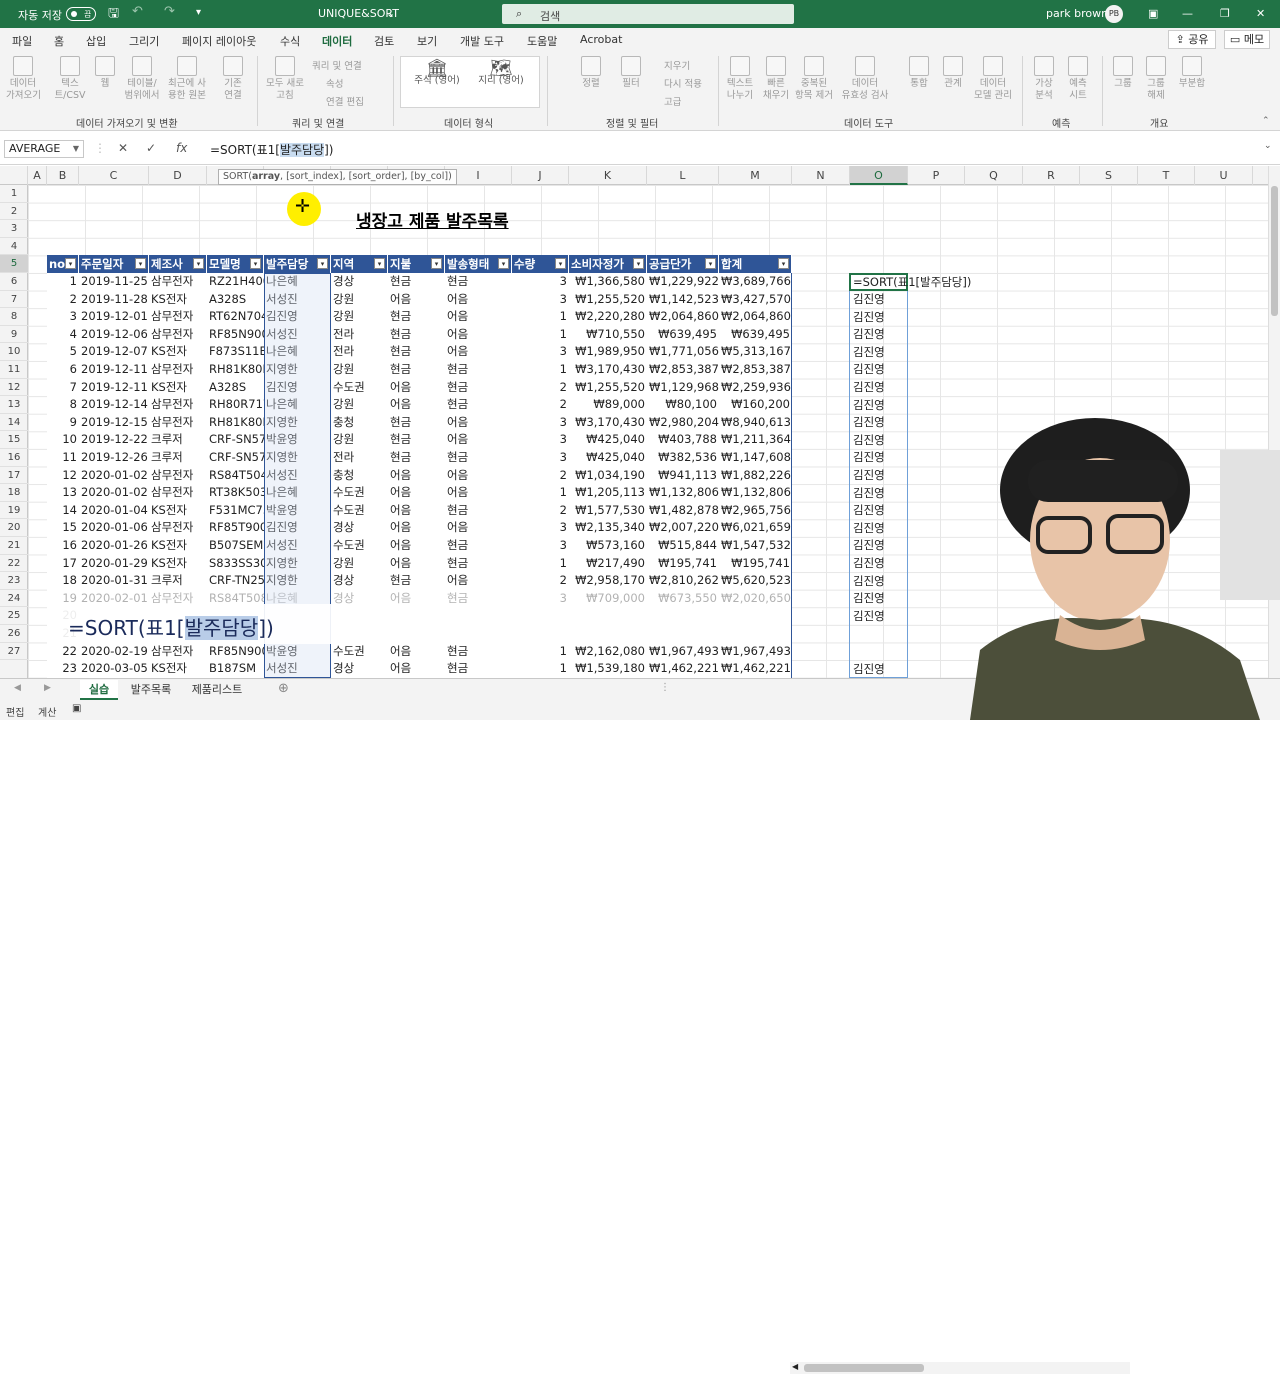  I want to click on table-cell: 2019-12-14, so click(114, 405).